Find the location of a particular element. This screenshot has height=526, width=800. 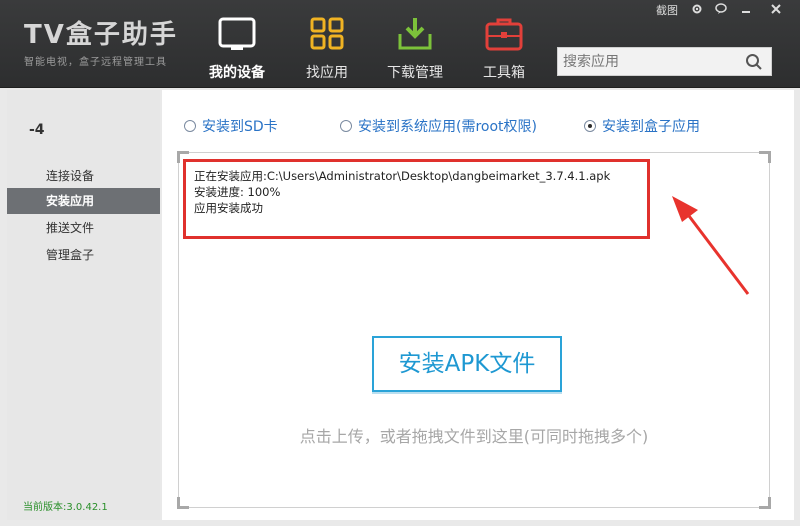

download-icon is located at coordinates (415, 34).